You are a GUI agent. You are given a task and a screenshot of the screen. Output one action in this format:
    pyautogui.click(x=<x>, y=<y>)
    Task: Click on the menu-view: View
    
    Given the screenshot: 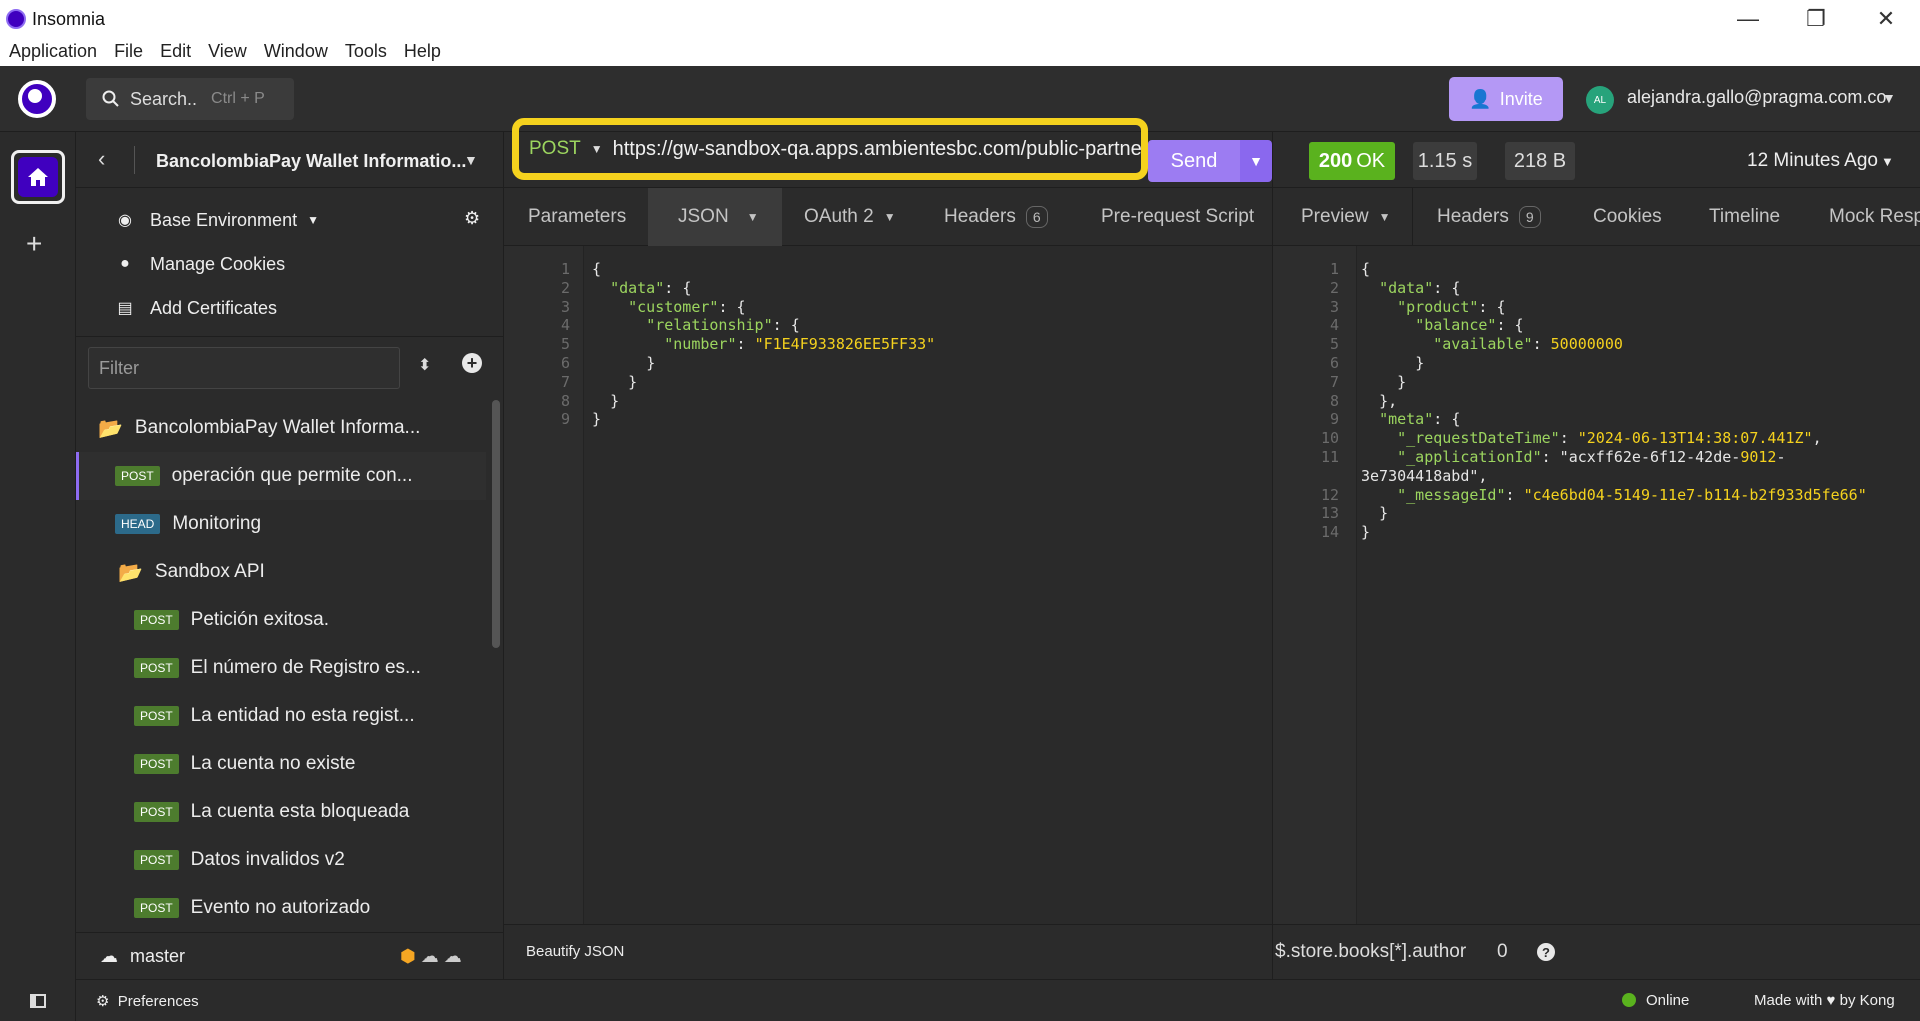 What is the action you would take?
    pyautogui.click(x=227, y=52)
    